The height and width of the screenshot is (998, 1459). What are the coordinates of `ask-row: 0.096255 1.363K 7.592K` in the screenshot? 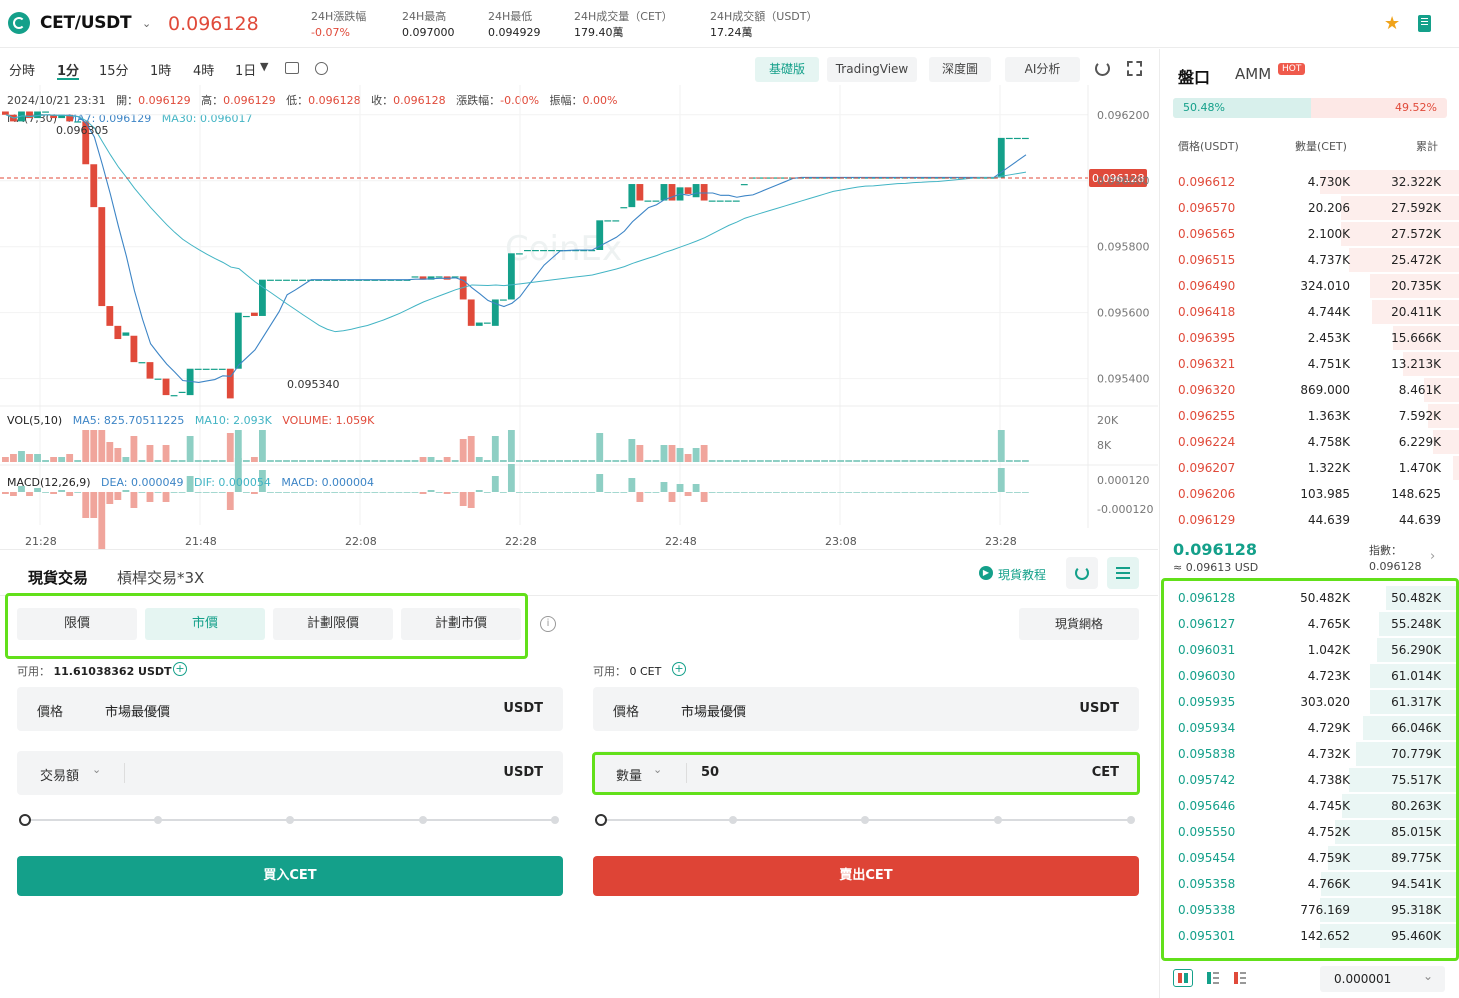 It's located at (1309, 415).